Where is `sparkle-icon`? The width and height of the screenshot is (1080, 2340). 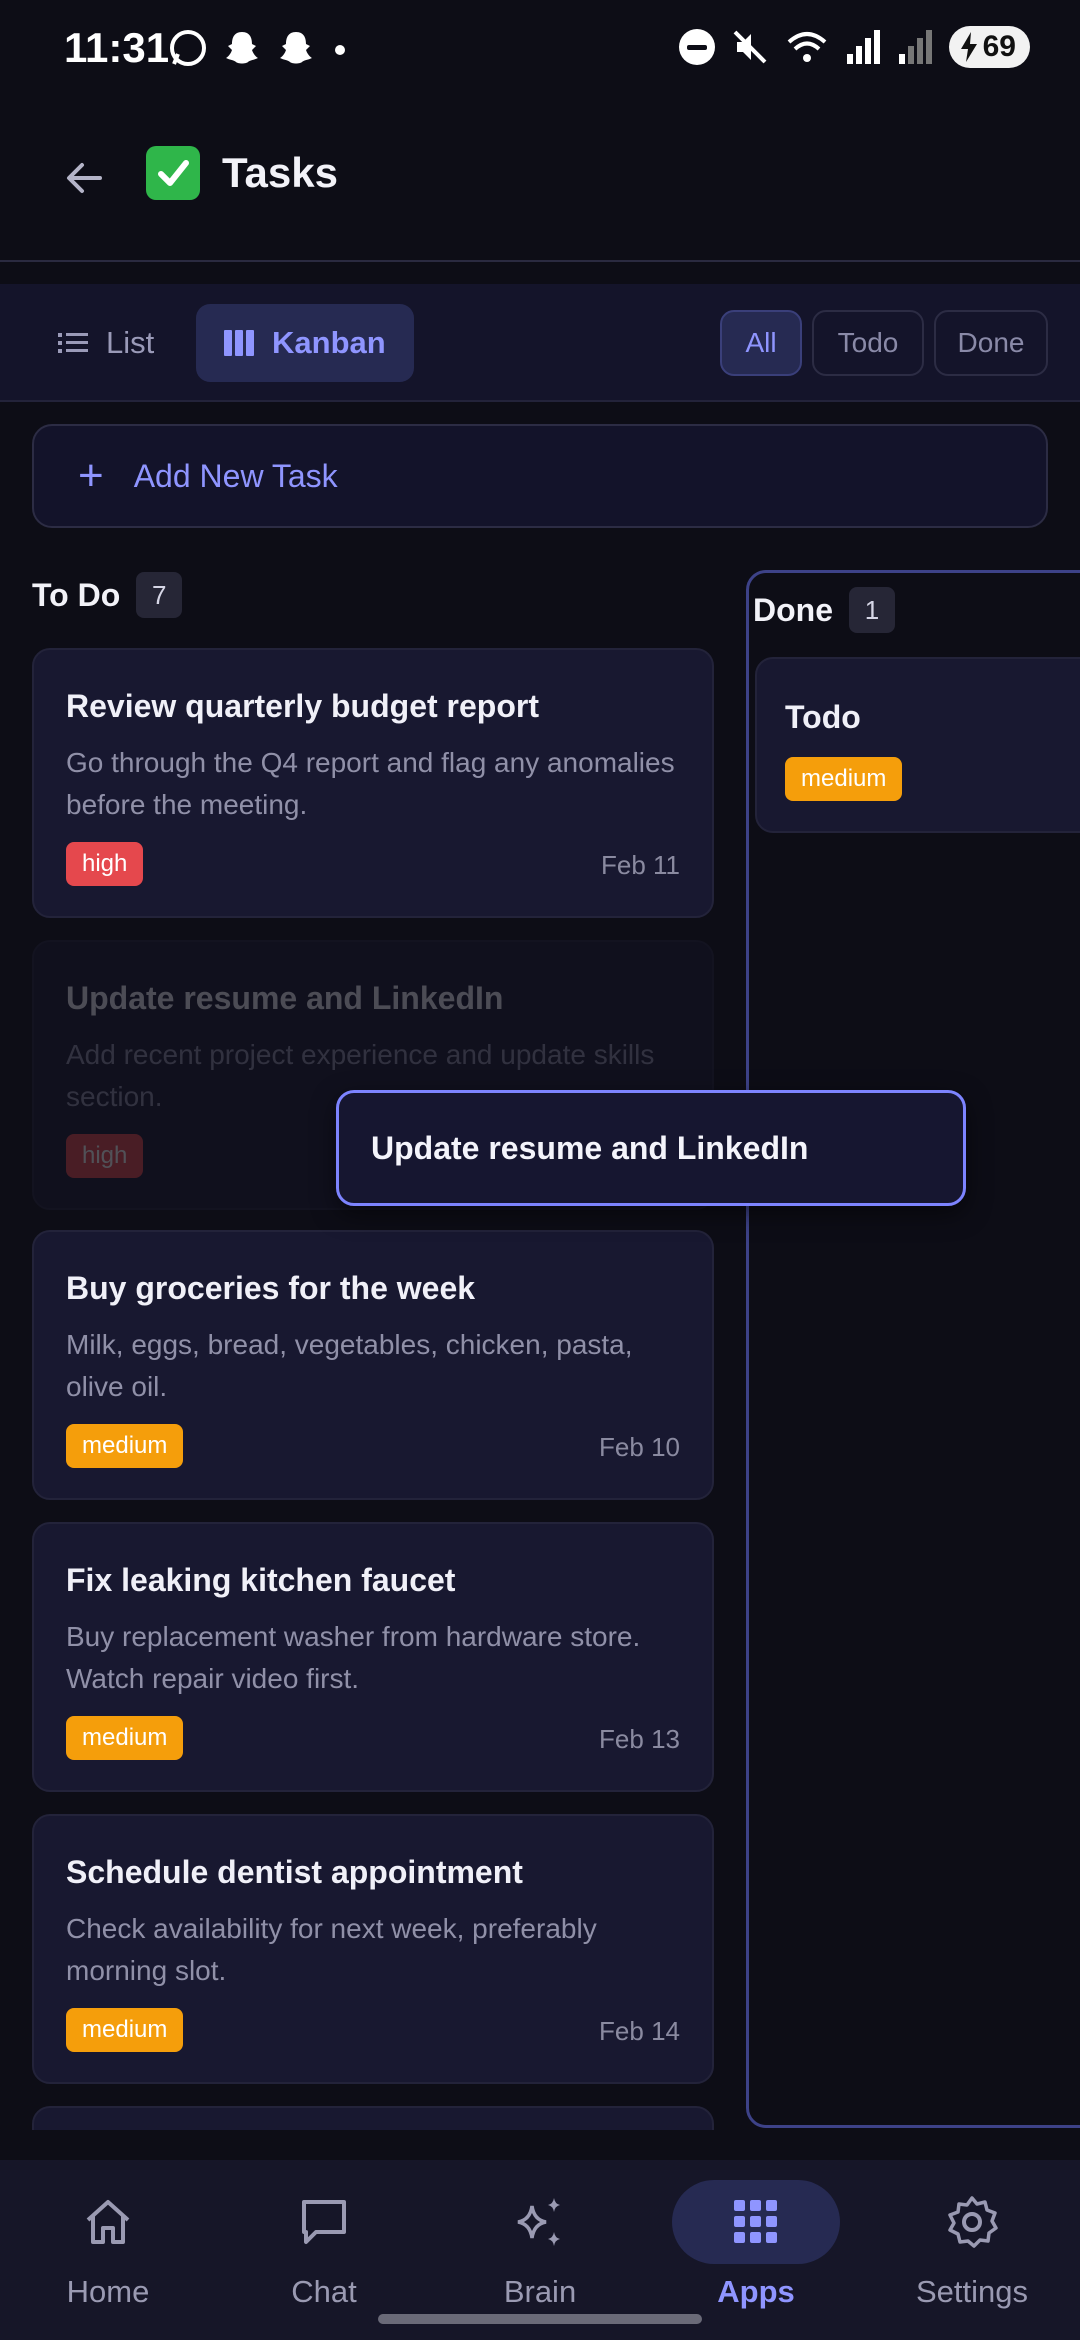 sparkle-icon is located at coordinates (540, 2222).